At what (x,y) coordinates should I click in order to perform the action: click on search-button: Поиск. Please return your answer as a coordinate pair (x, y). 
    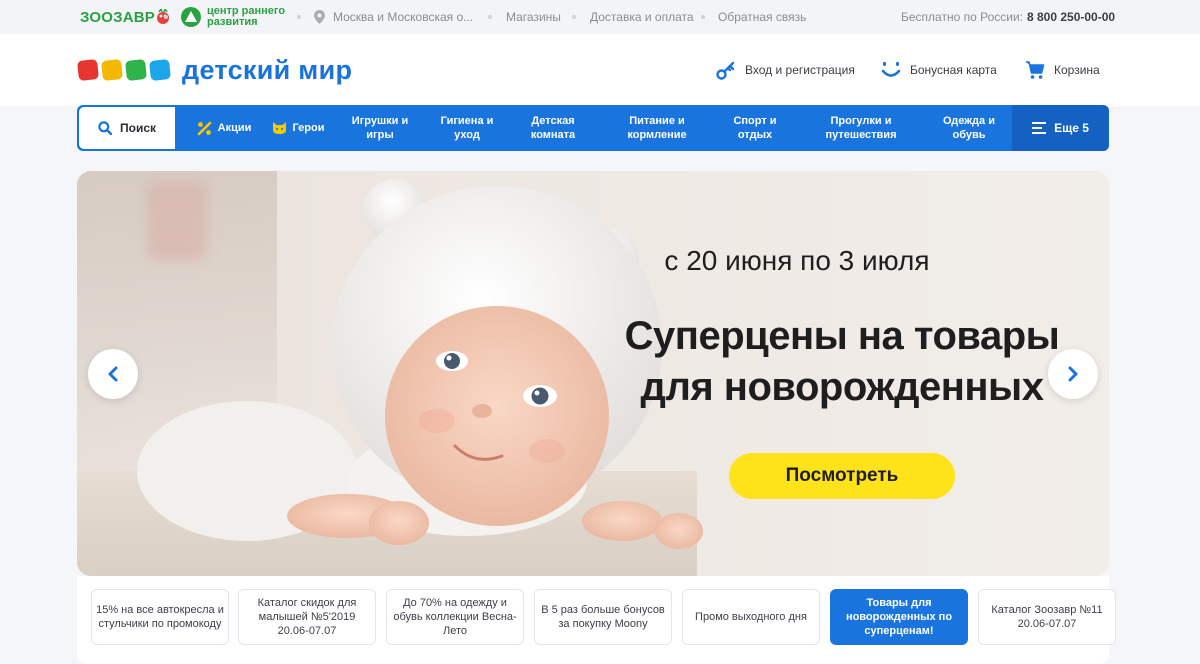
    Looking at the image, I should click on (127, 128).